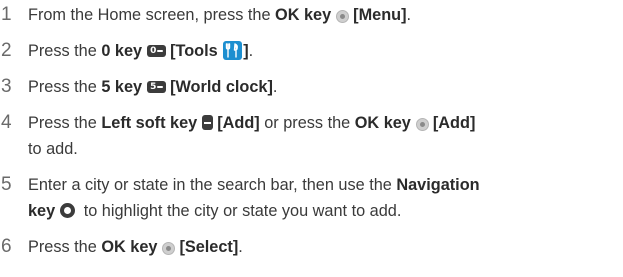 The image size is (623, 277). Describe the element at coordinates (380, 15) in the screenshot. I see `menu-label: [Menu]` at that location.